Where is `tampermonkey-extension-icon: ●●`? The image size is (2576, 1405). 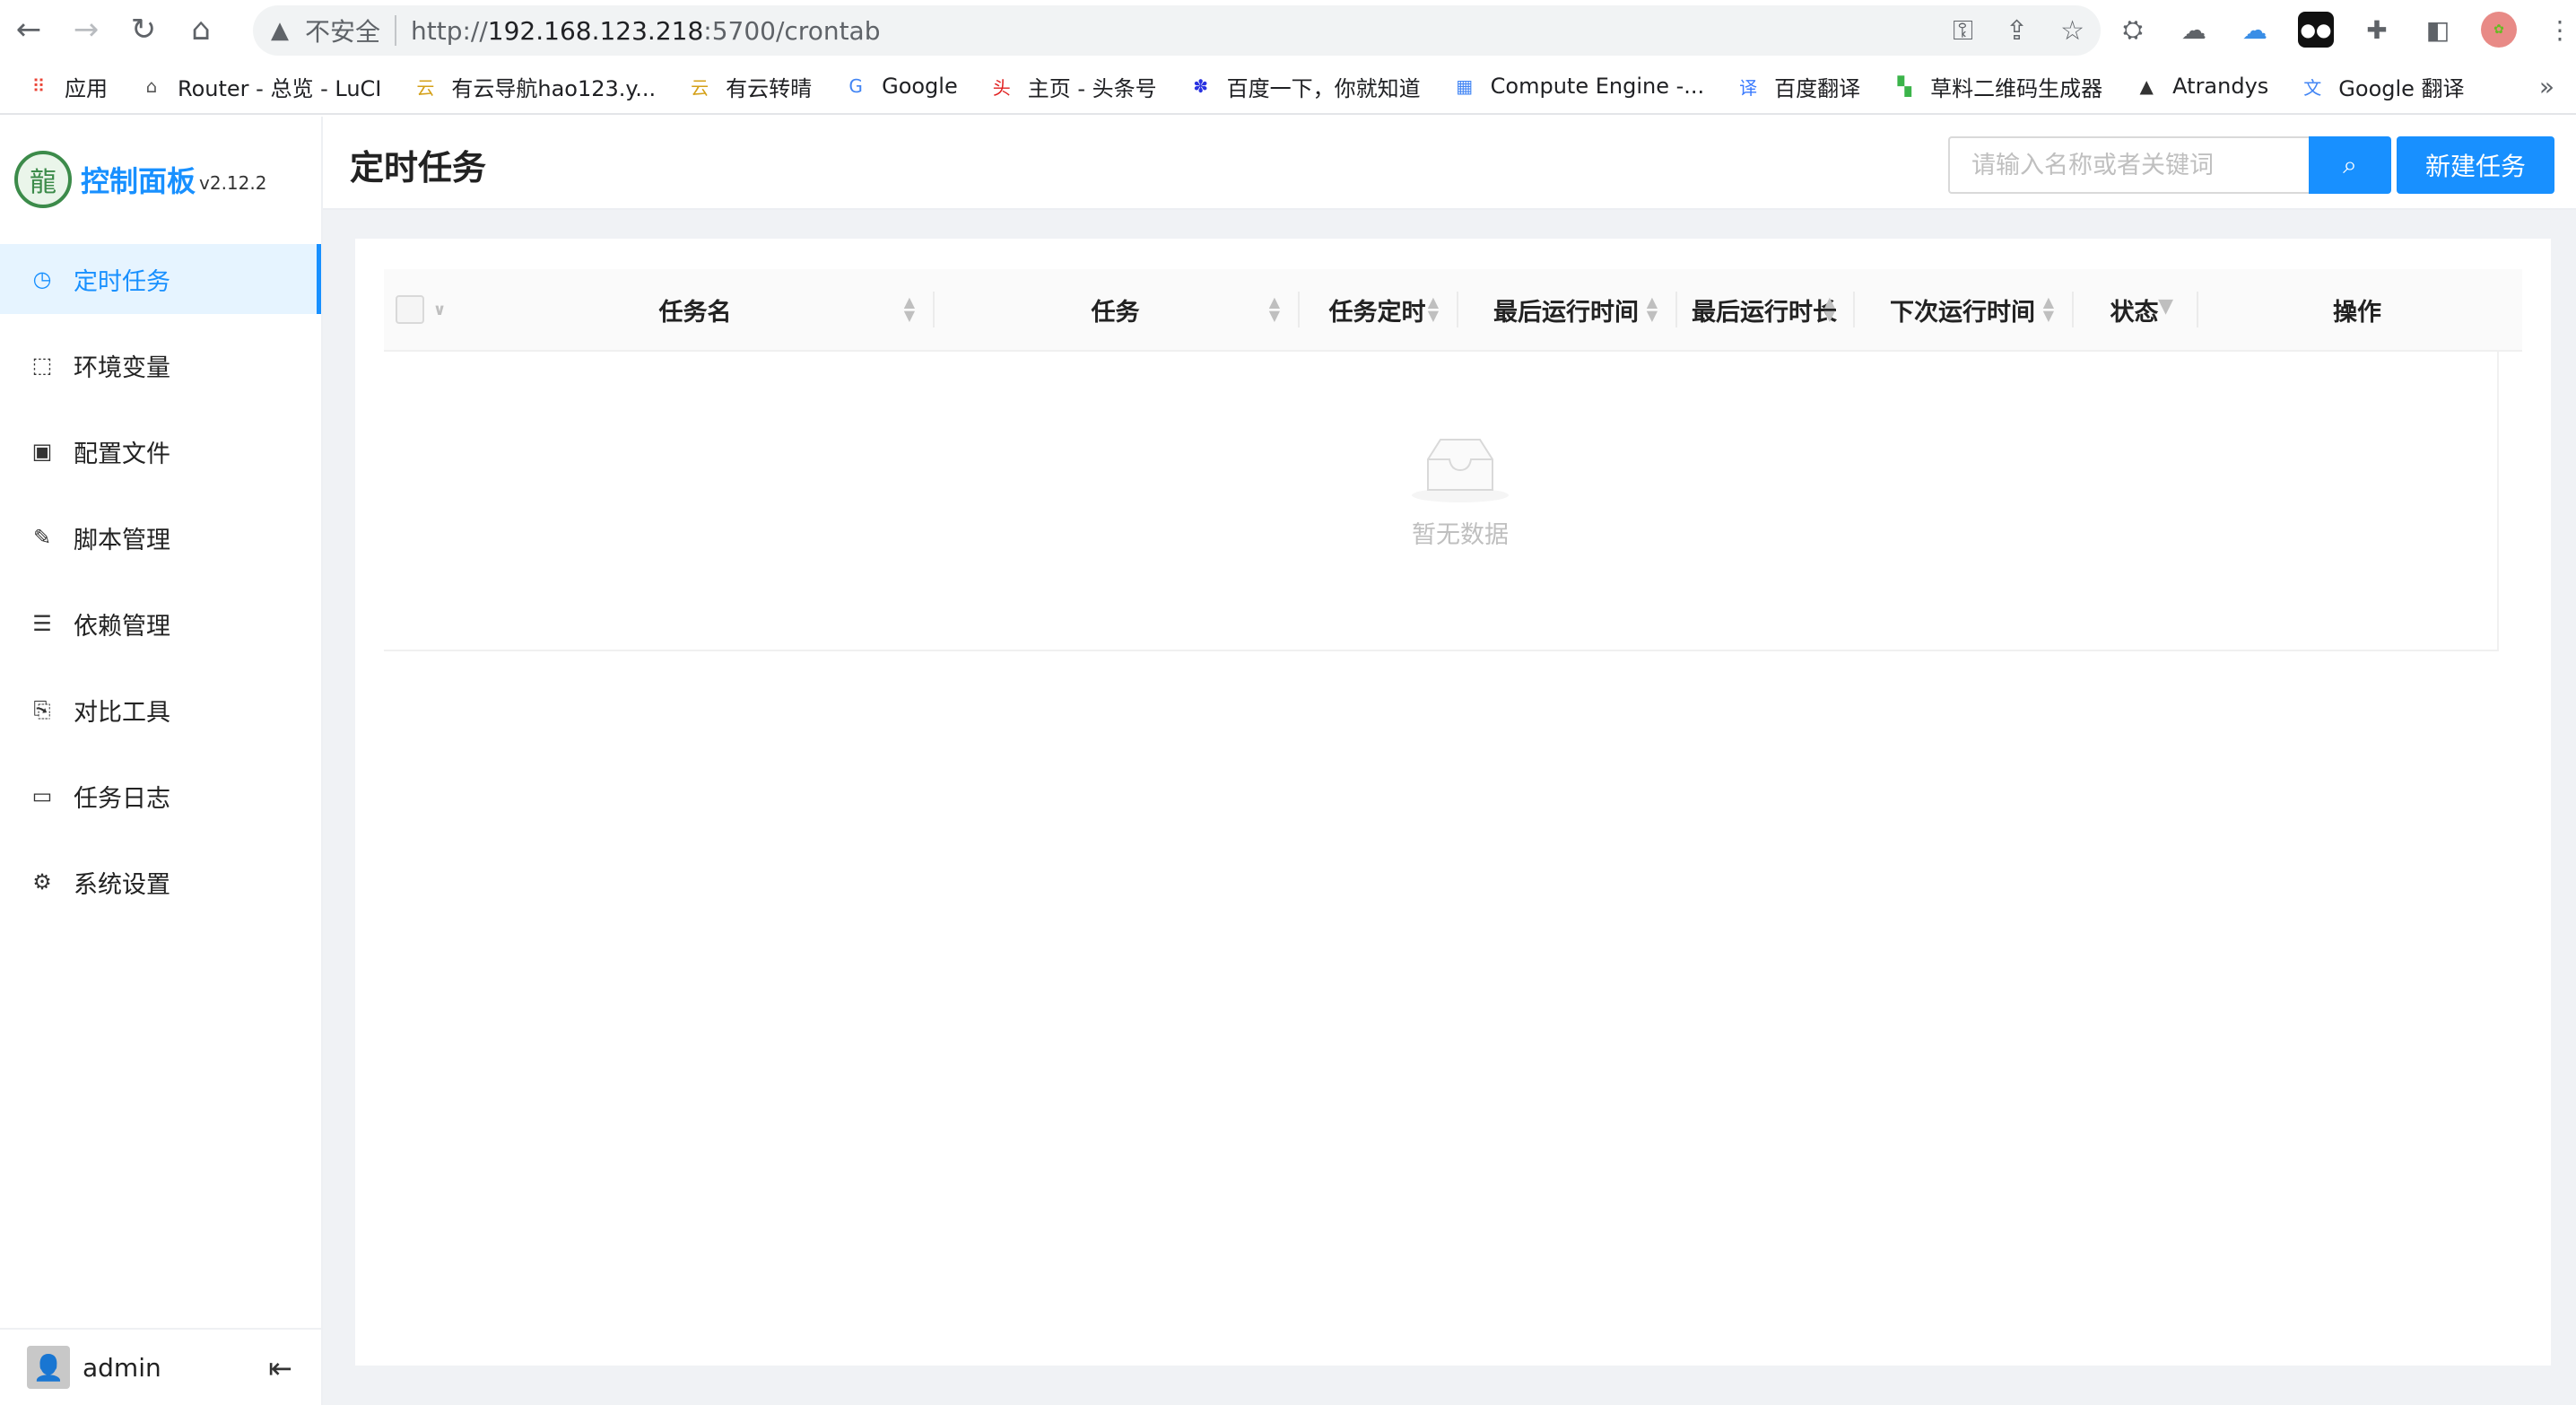 tampermonkey-extension-icon: ●● is located at coordinates (2316, 30).